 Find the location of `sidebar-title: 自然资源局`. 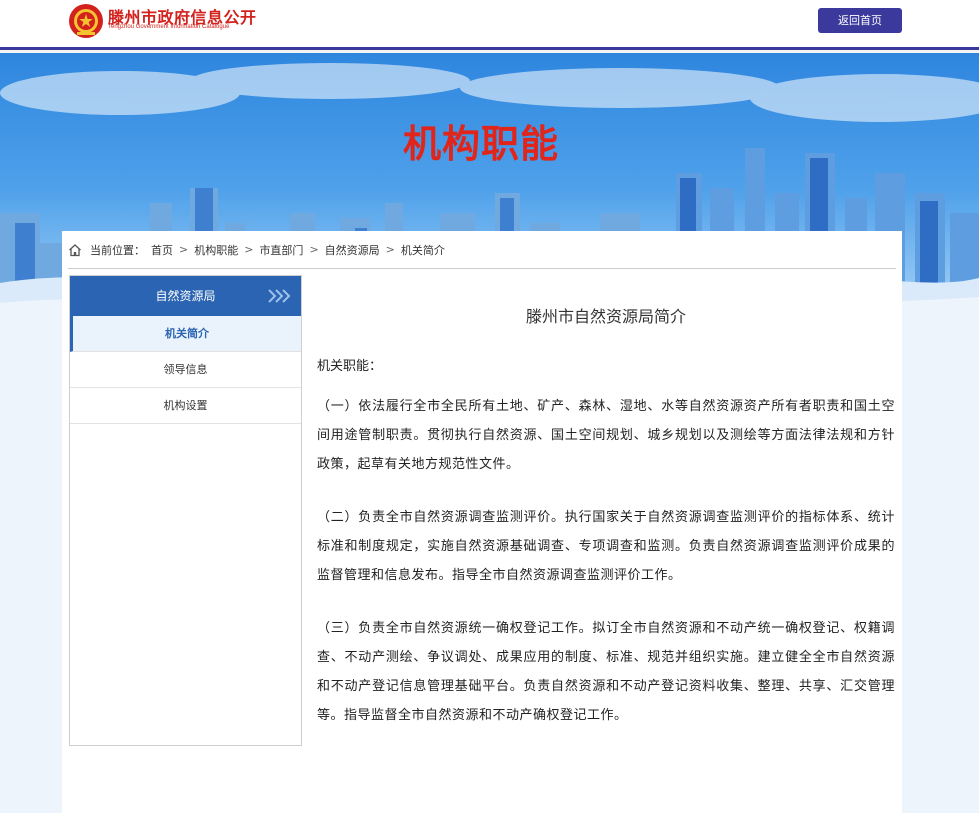

sidebar-title: 自然资源局 is located at coordinates (185, 296).